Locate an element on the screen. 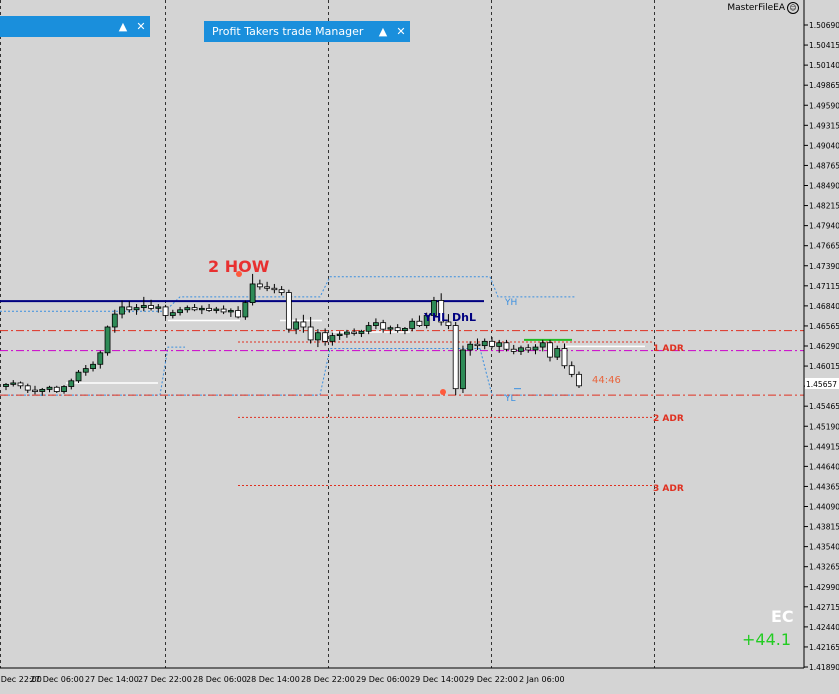  timer-label: 44:46 is located at coordinates (606, 380).